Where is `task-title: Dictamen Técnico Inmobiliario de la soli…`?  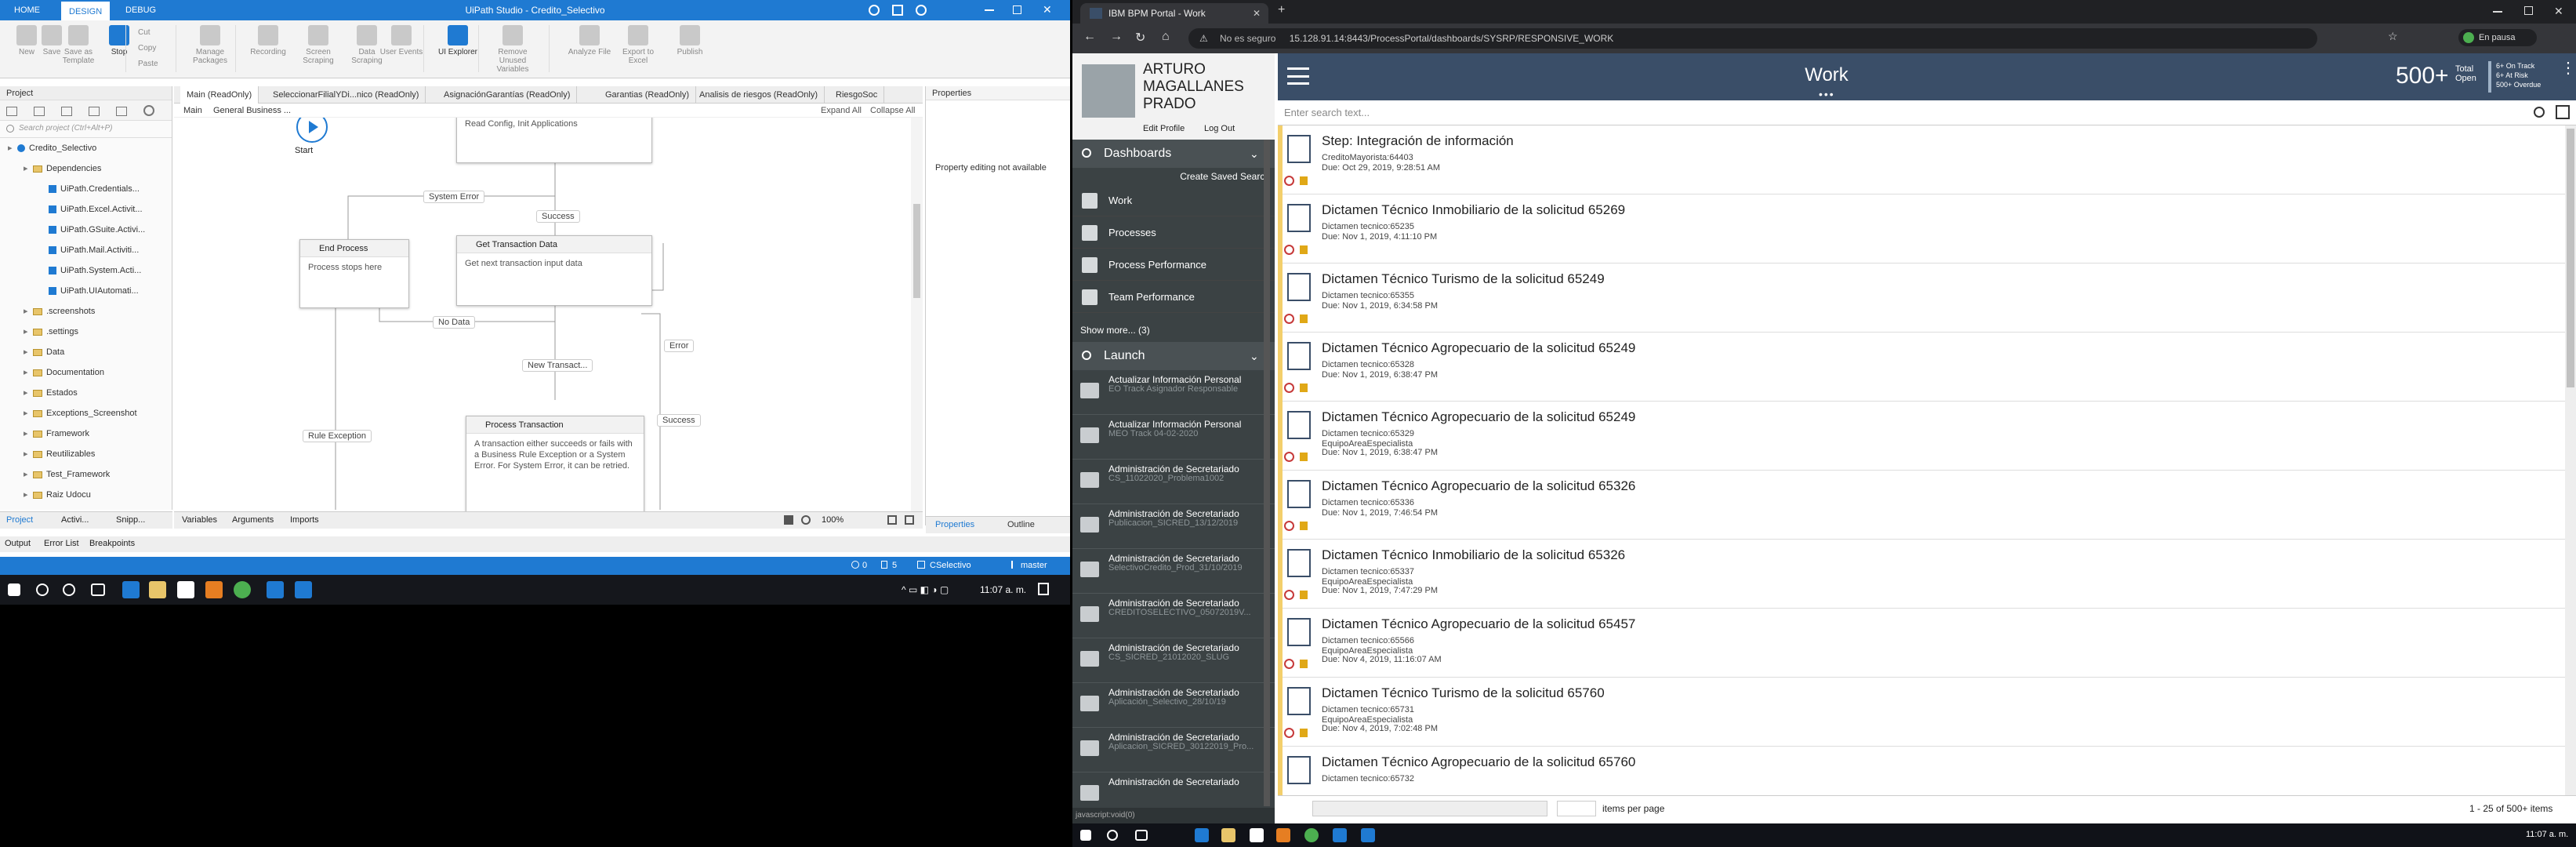
task-title: Dictamen Técnico Inmobiliario de la soli… is located at coordinates (1474, 210).